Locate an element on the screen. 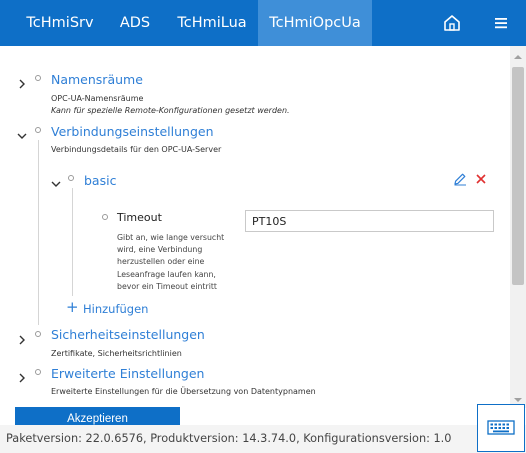  help-line: Gibt an, wie lange versucht is located at coordinates (171, 237).